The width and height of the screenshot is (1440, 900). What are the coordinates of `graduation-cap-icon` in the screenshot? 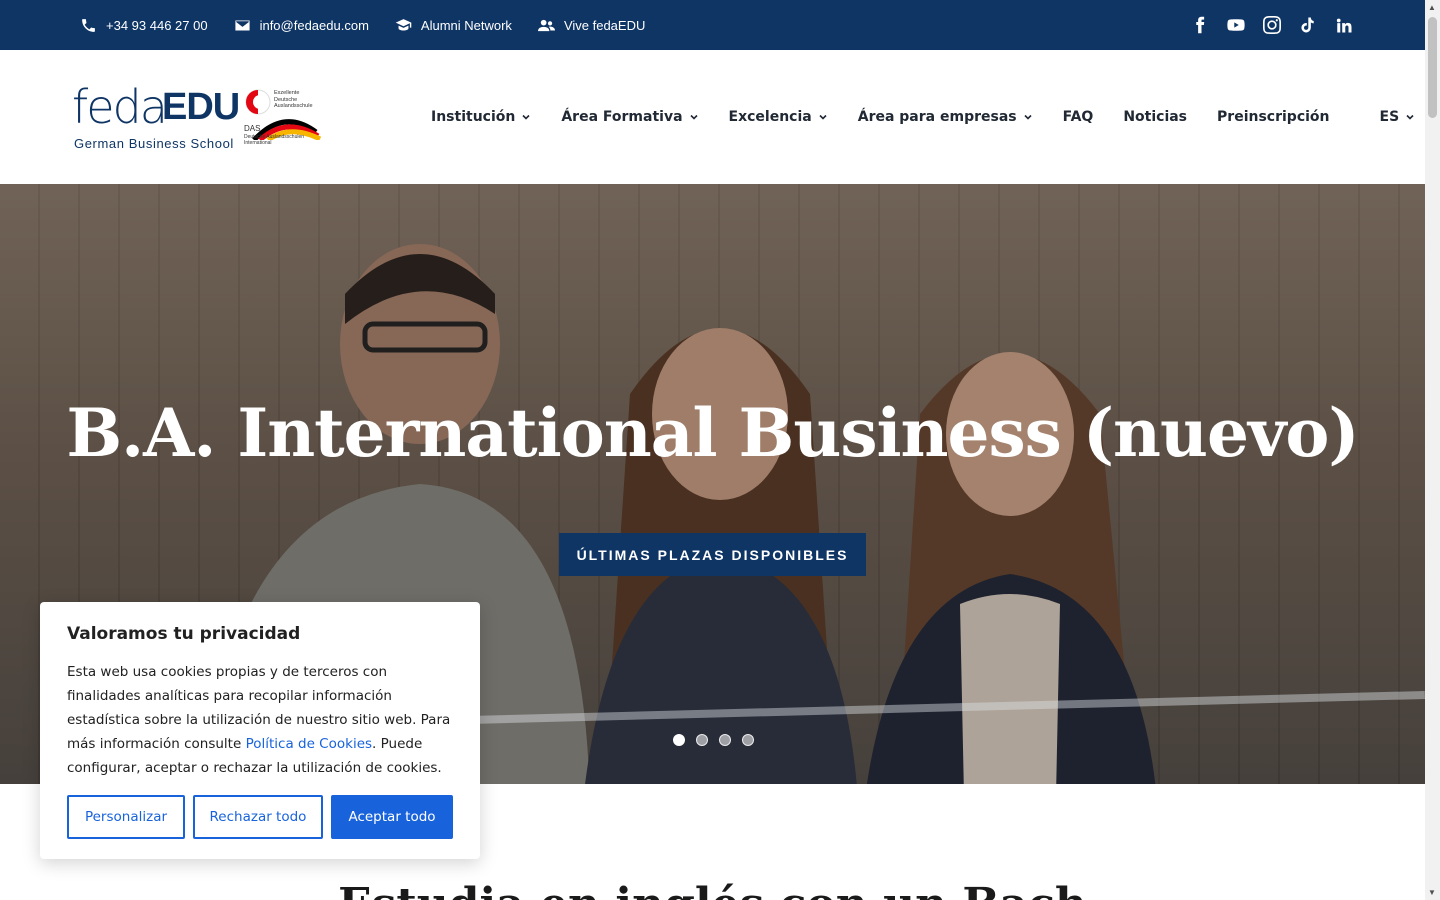 It's located at (403, 24).